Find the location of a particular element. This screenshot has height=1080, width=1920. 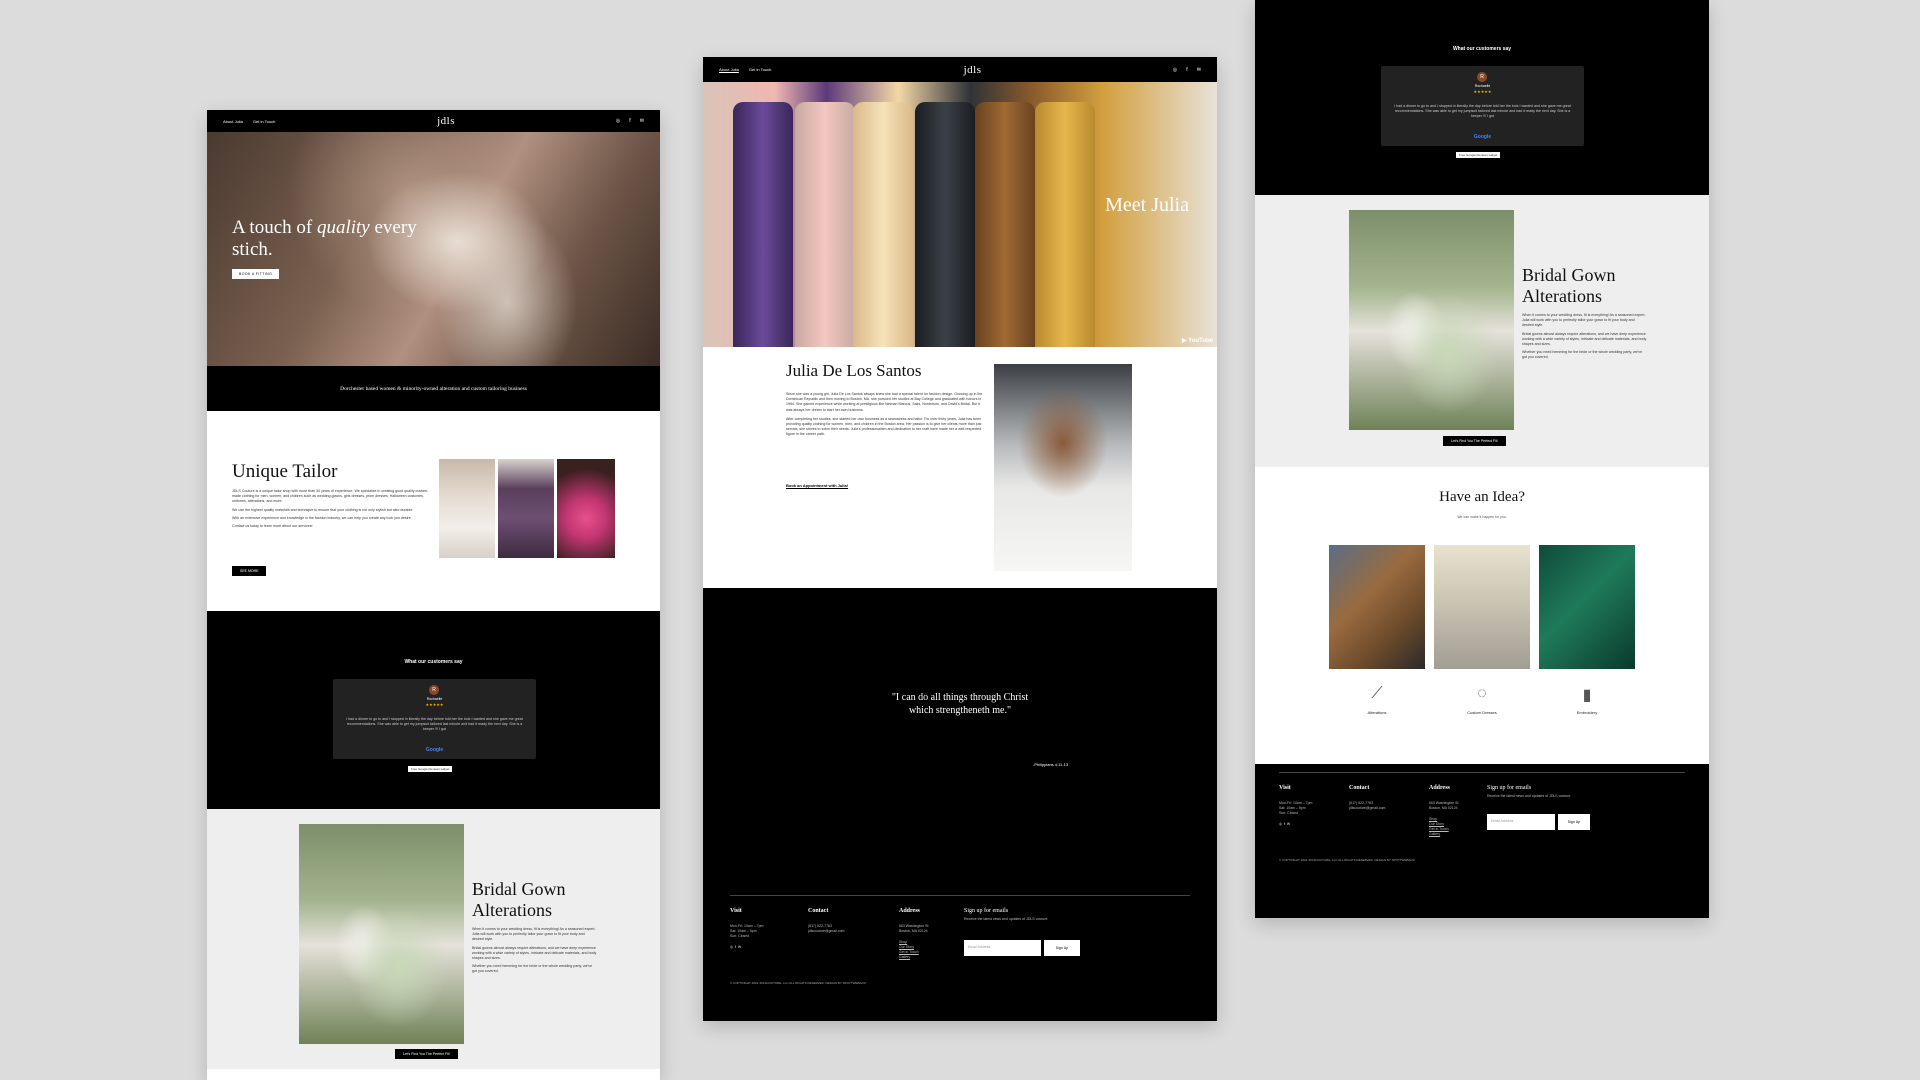

julia-portrait is located at coordinates (1063, 467).